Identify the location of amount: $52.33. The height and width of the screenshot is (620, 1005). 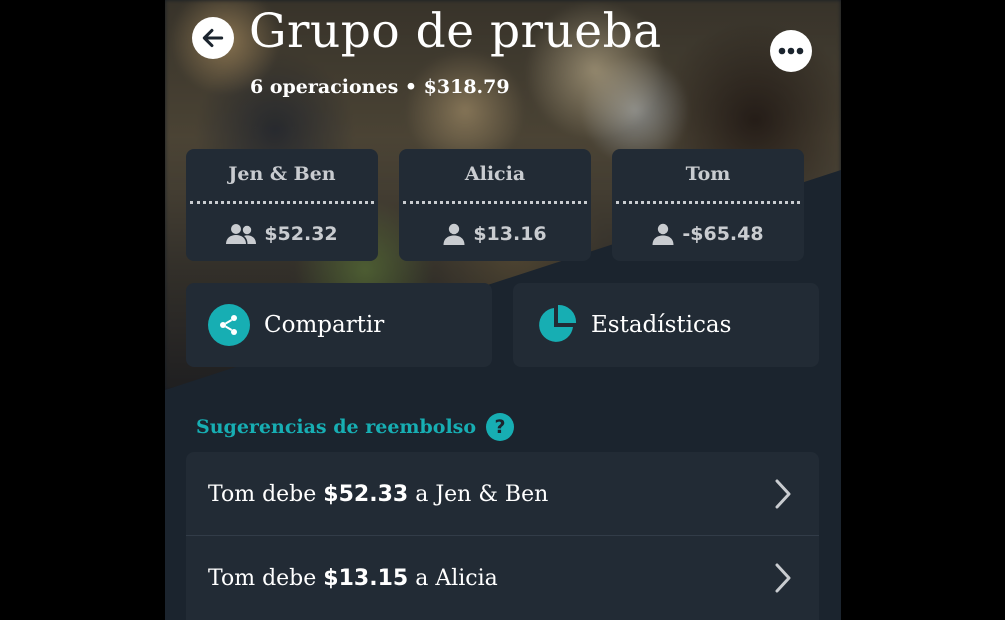
(366, 494).